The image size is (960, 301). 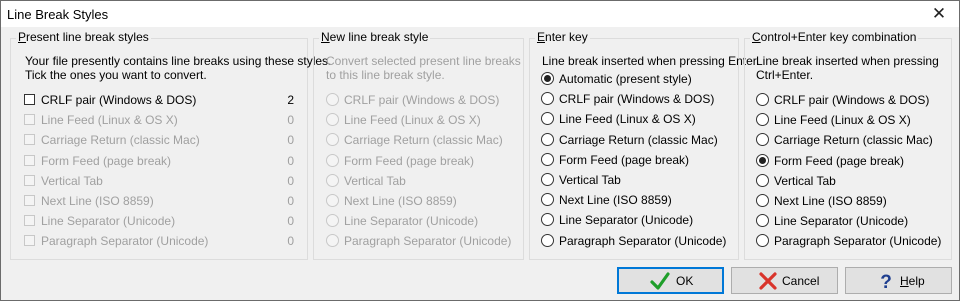 What do you see at coordinates (421, 100) in the screenshot?
I see `new-style-crlf-pair-windows-dos: CRLF pair (Windows & DOS)` at bounding box center [421, 100].